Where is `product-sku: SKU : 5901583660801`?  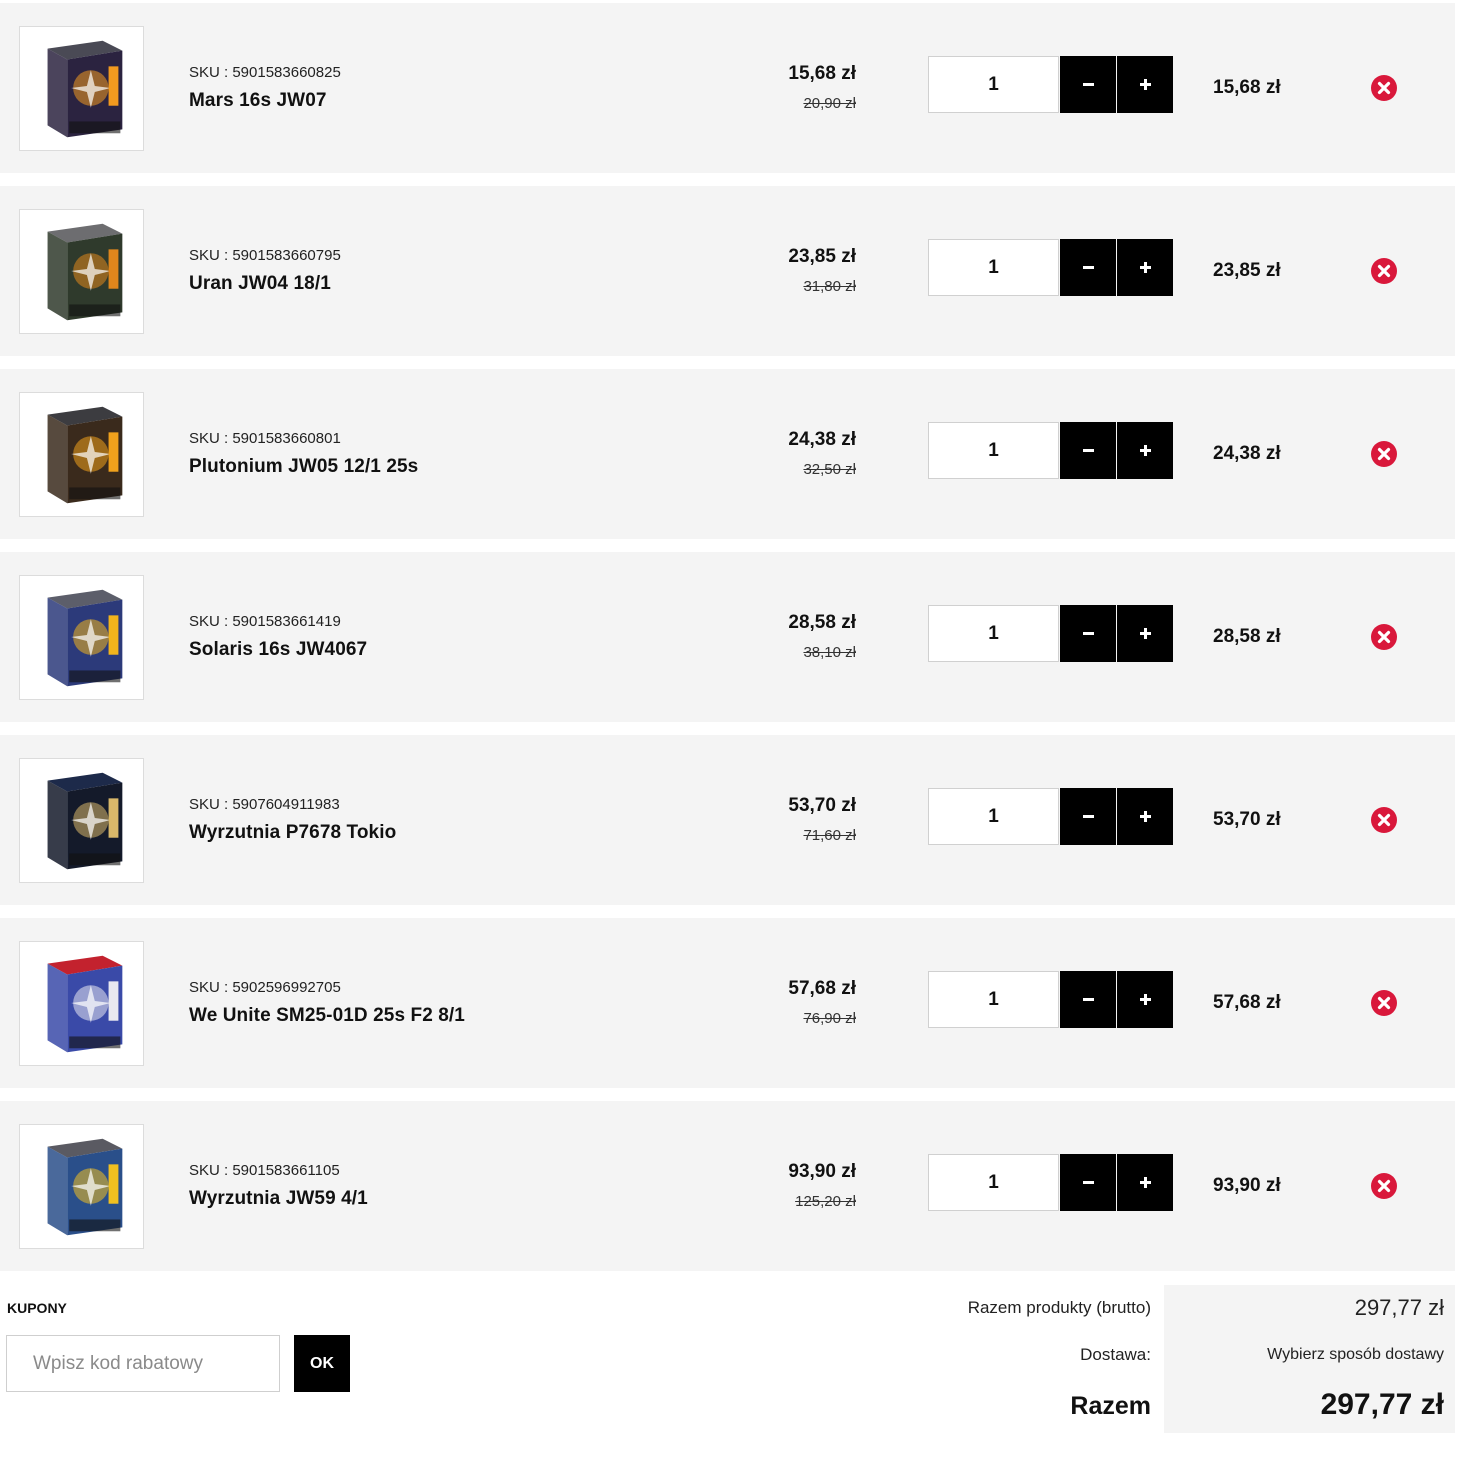 product-sku: SKU : 5901583660801 is located at coordinates (265, 438).